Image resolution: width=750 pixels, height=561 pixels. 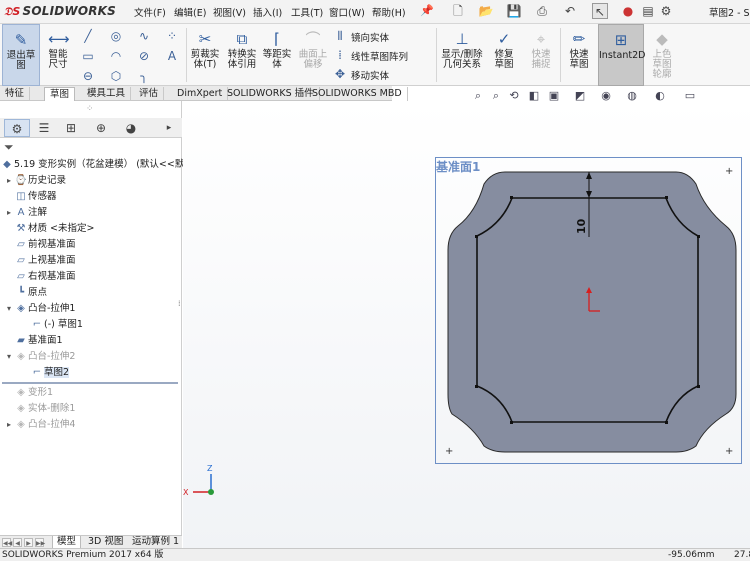 What do you see at coordinates (83, 555) in the screenshot?
I see `product-name: SOLIDWORKS Premium 2017 x64 版` at bounding box center [83, 555].